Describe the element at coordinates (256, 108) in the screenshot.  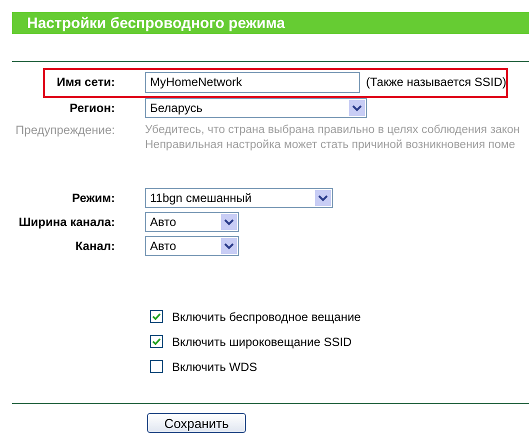
I see `region-dropdown: Беларусь` at that location.